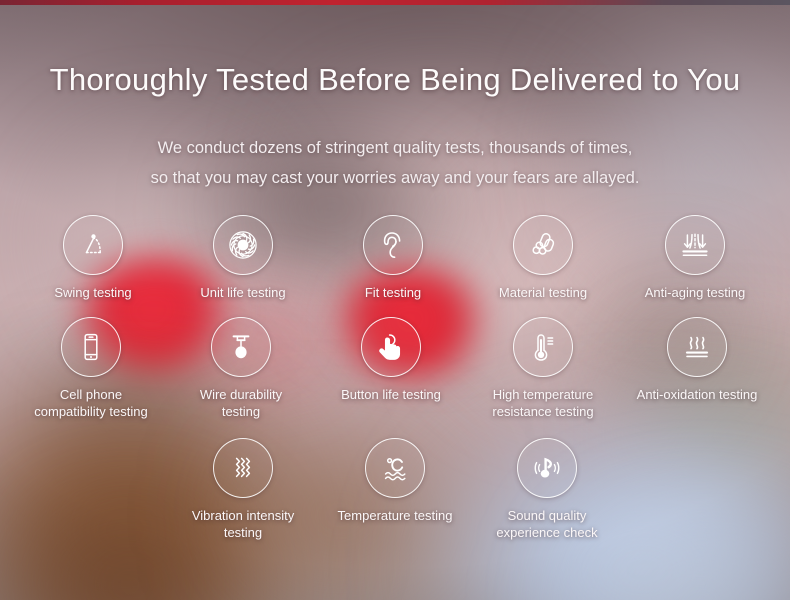  Describe the element at coordinates (395, 515) in the screenshot. I see `test-item-label: Temperature testing` at that location.